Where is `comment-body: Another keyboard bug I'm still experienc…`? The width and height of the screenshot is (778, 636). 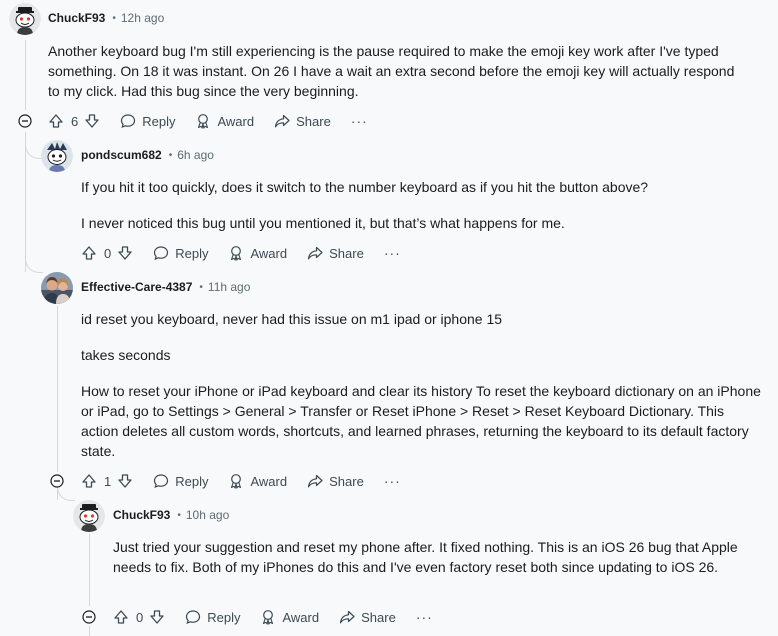
comment-body: Another keyboard bug I'm still experienc… is located at coordinates (398, 71).